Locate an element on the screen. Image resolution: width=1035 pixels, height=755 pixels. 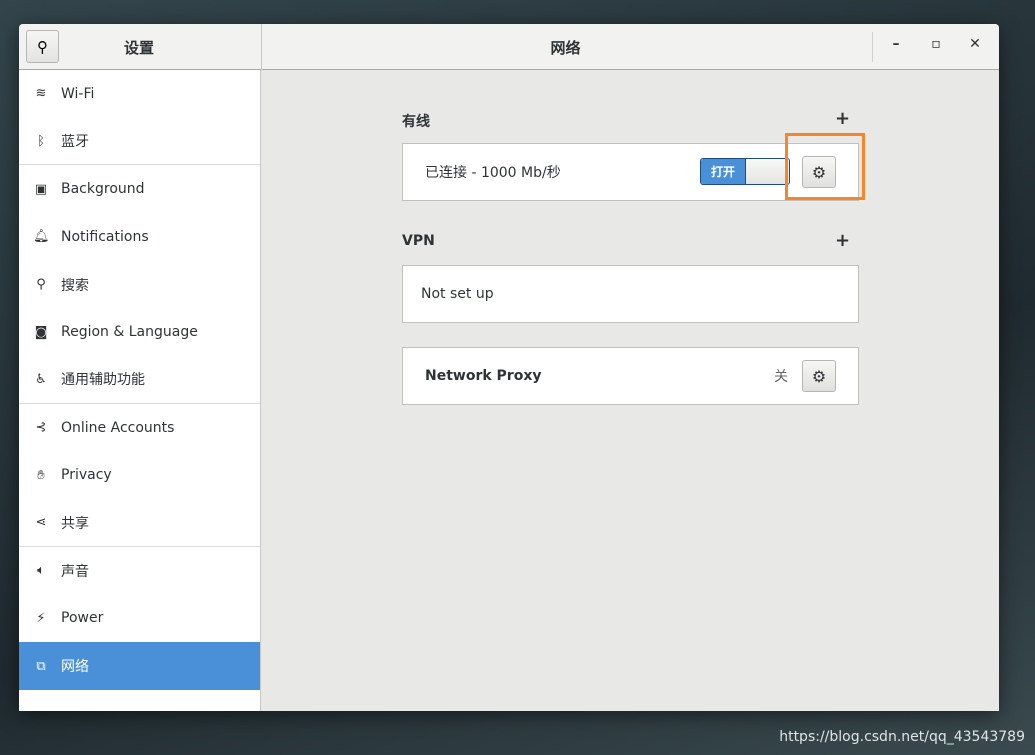
sidebar-item-share: ⋖ 共享 is located at coordinates (139, 523).